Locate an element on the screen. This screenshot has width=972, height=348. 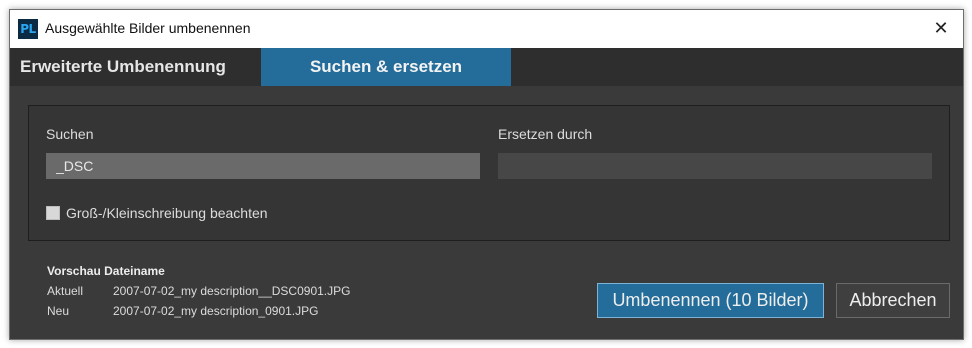
close-button: ✕ is located at coordinates (941, 29).